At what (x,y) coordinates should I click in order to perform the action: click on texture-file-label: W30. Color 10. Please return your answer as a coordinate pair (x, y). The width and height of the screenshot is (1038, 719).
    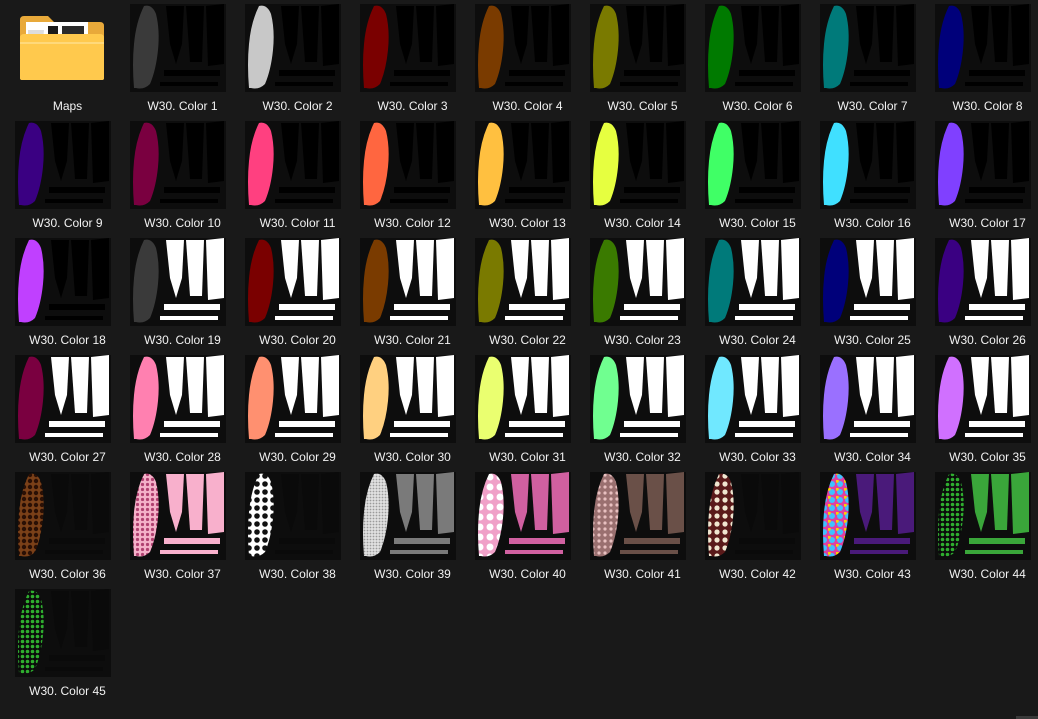
    Looking at the image, I should click on (182, 223).